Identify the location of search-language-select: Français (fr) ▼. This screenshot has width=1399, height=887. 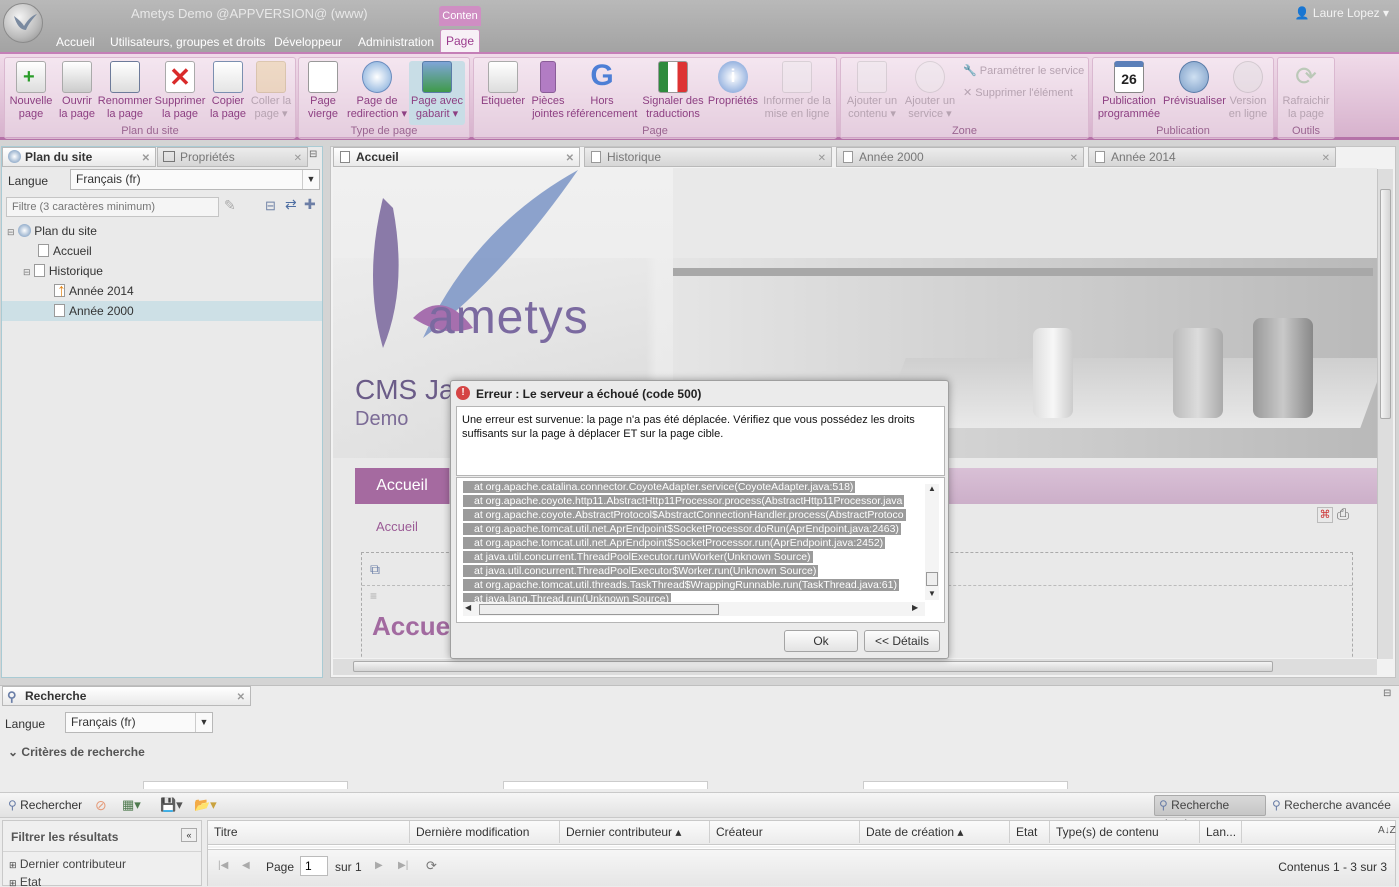
(139, 722).